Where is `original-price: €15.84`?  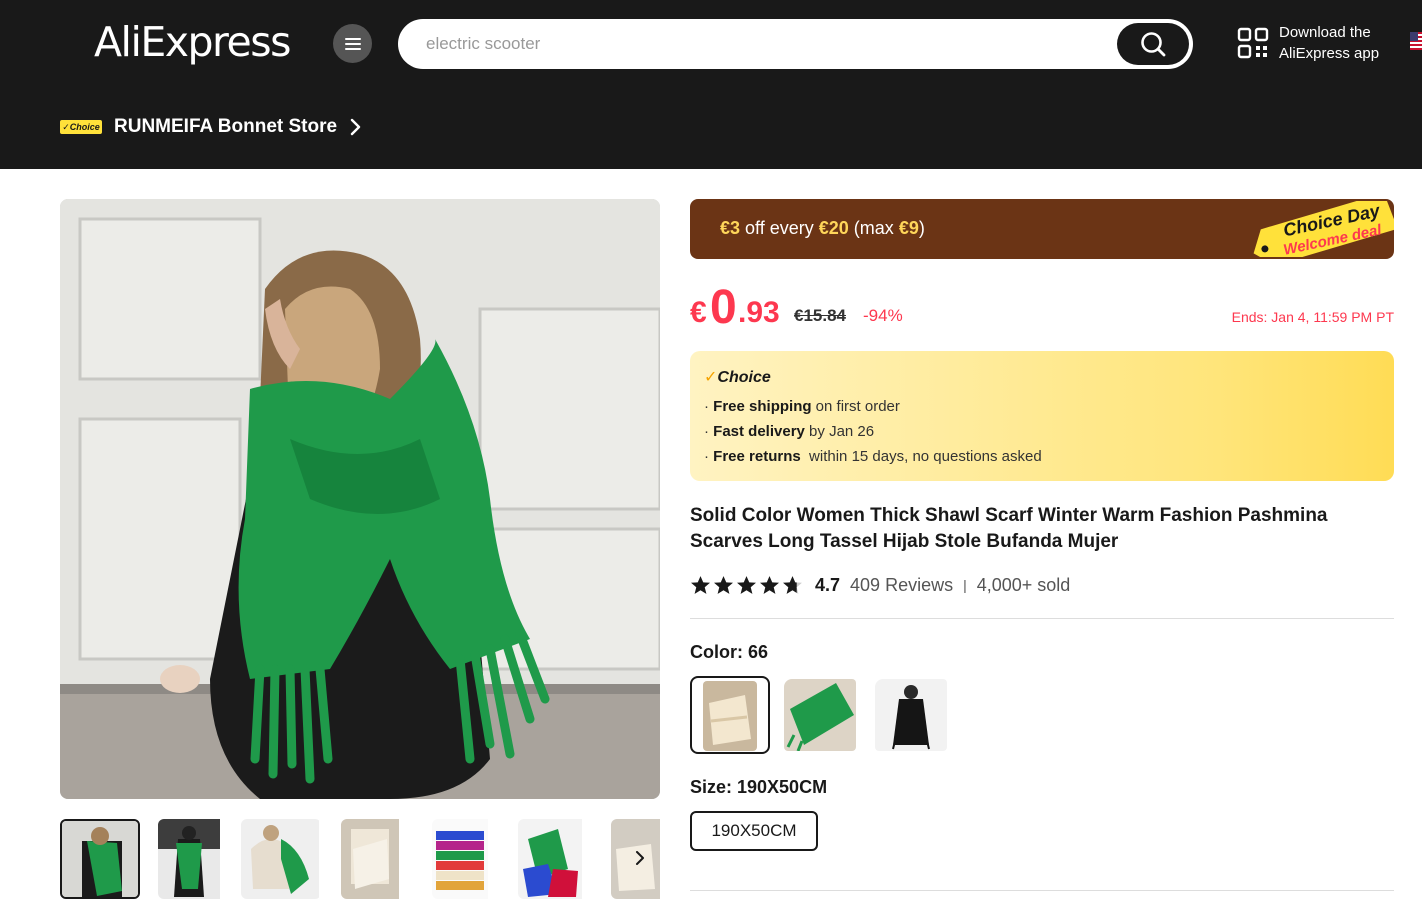 original-price: €15.84 is located at coordinates (820, 315).